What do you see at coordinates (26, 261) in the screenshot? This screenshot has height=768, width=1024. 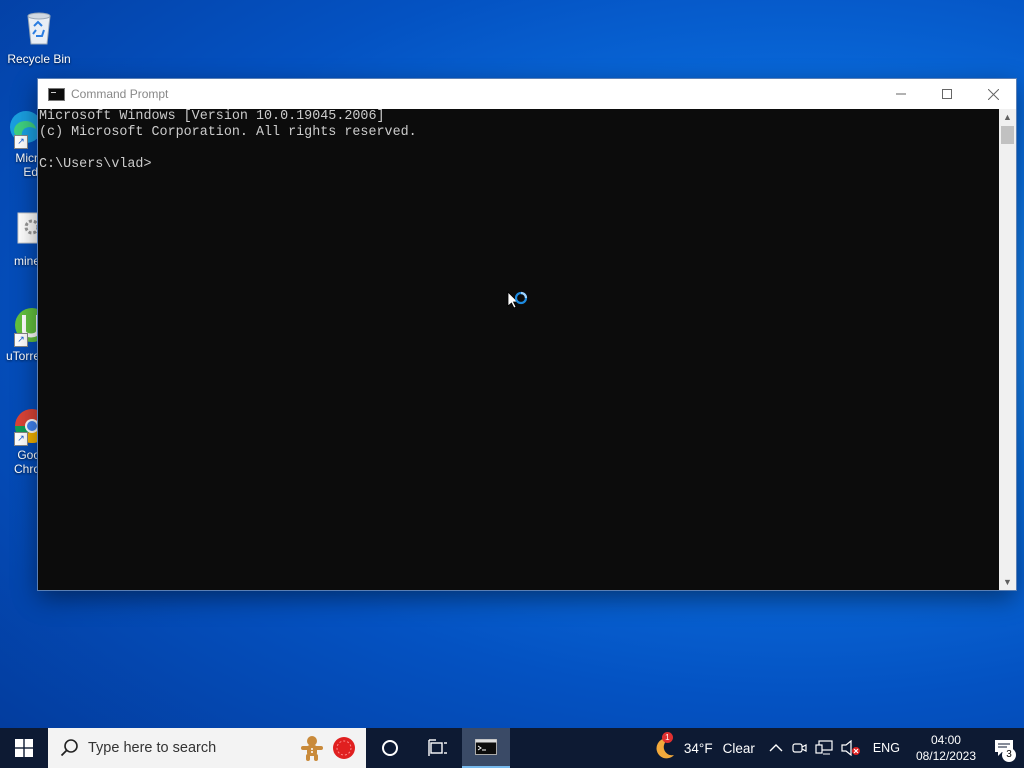 I see `desktop-icon-label: mine` at bounding box center [26, 261].